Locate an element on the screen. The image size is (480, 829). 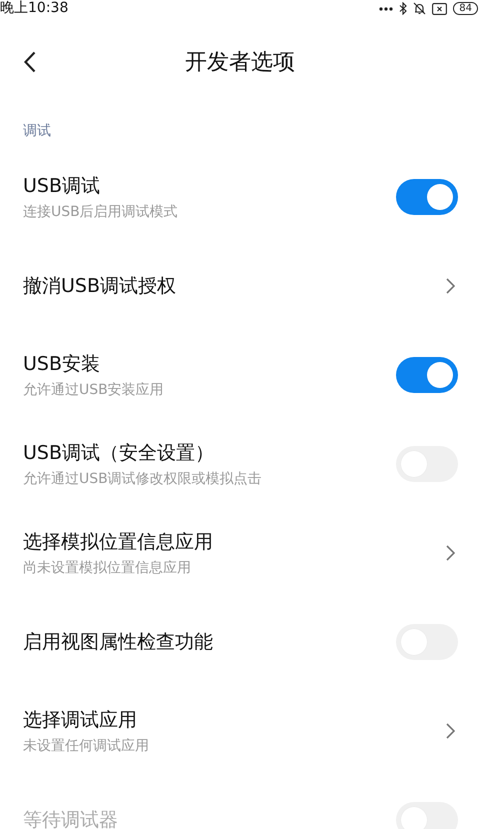
more-dots-icon is located at coordinates (386, 8).